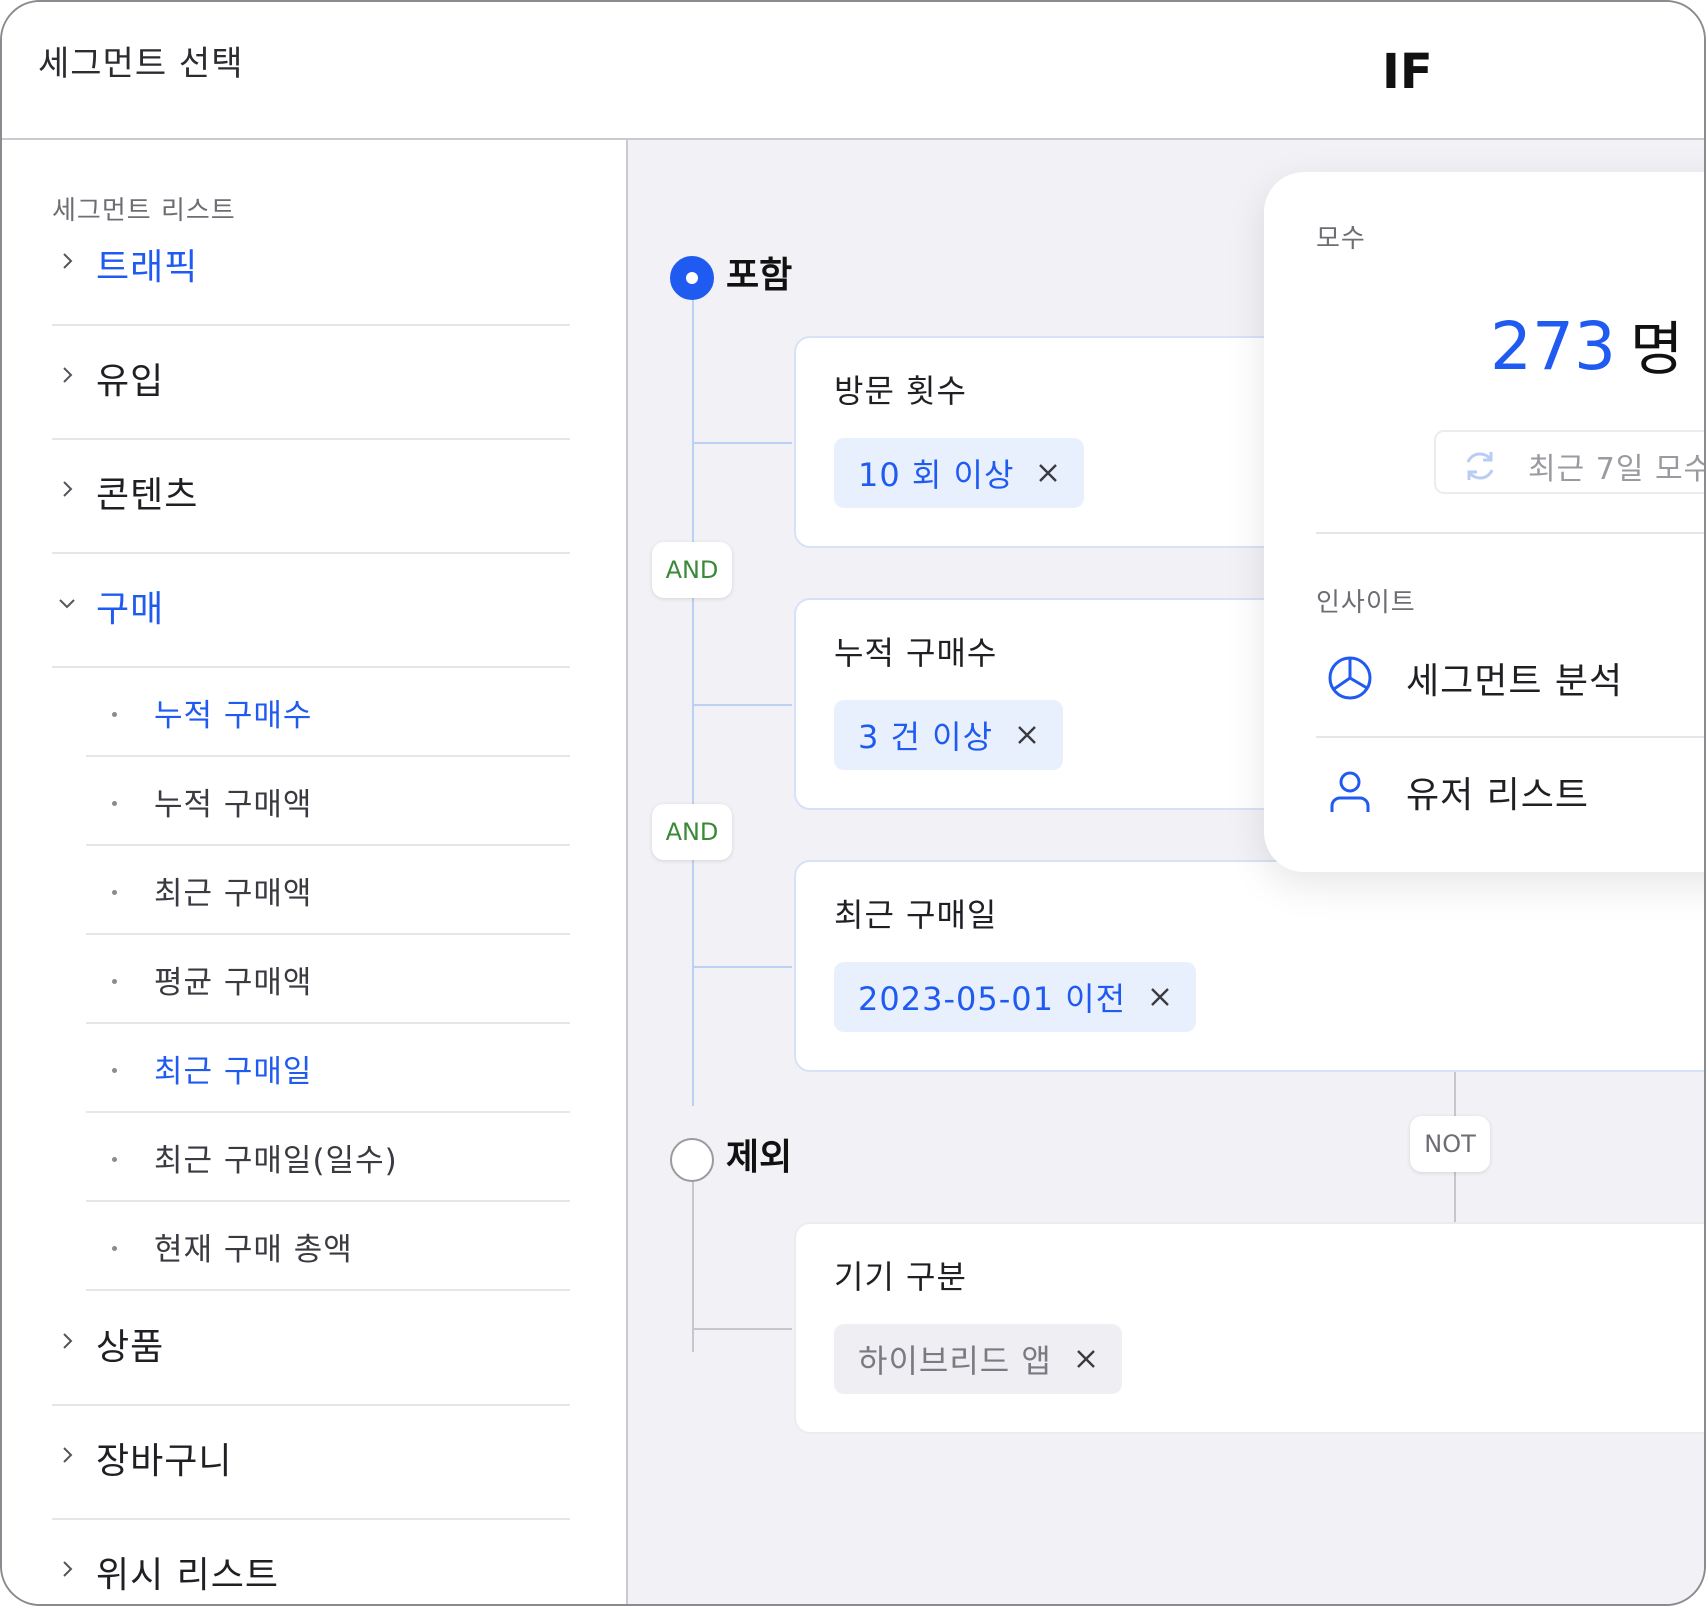  I want to click on category-label: 상품, so click(130, 1347).